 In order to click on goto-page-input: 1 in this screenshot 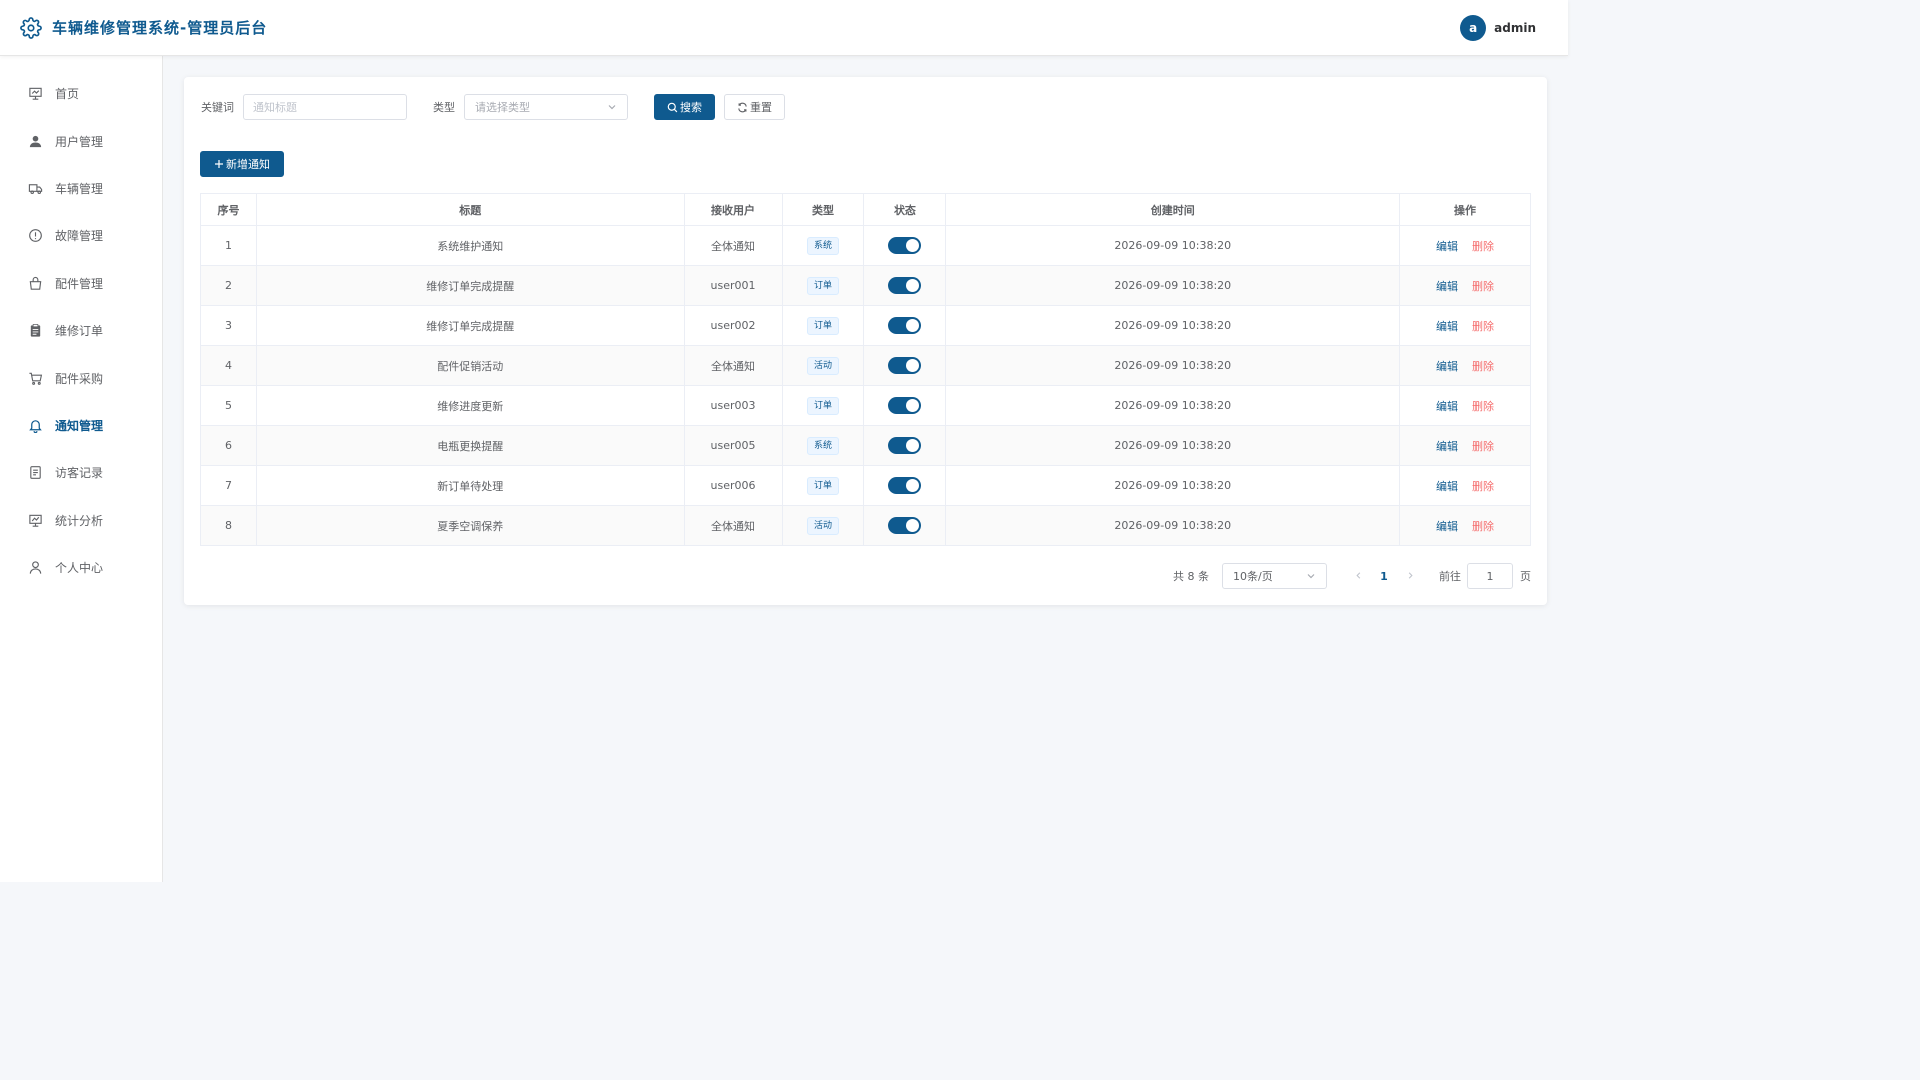, I will do `click(1490, 576)`.